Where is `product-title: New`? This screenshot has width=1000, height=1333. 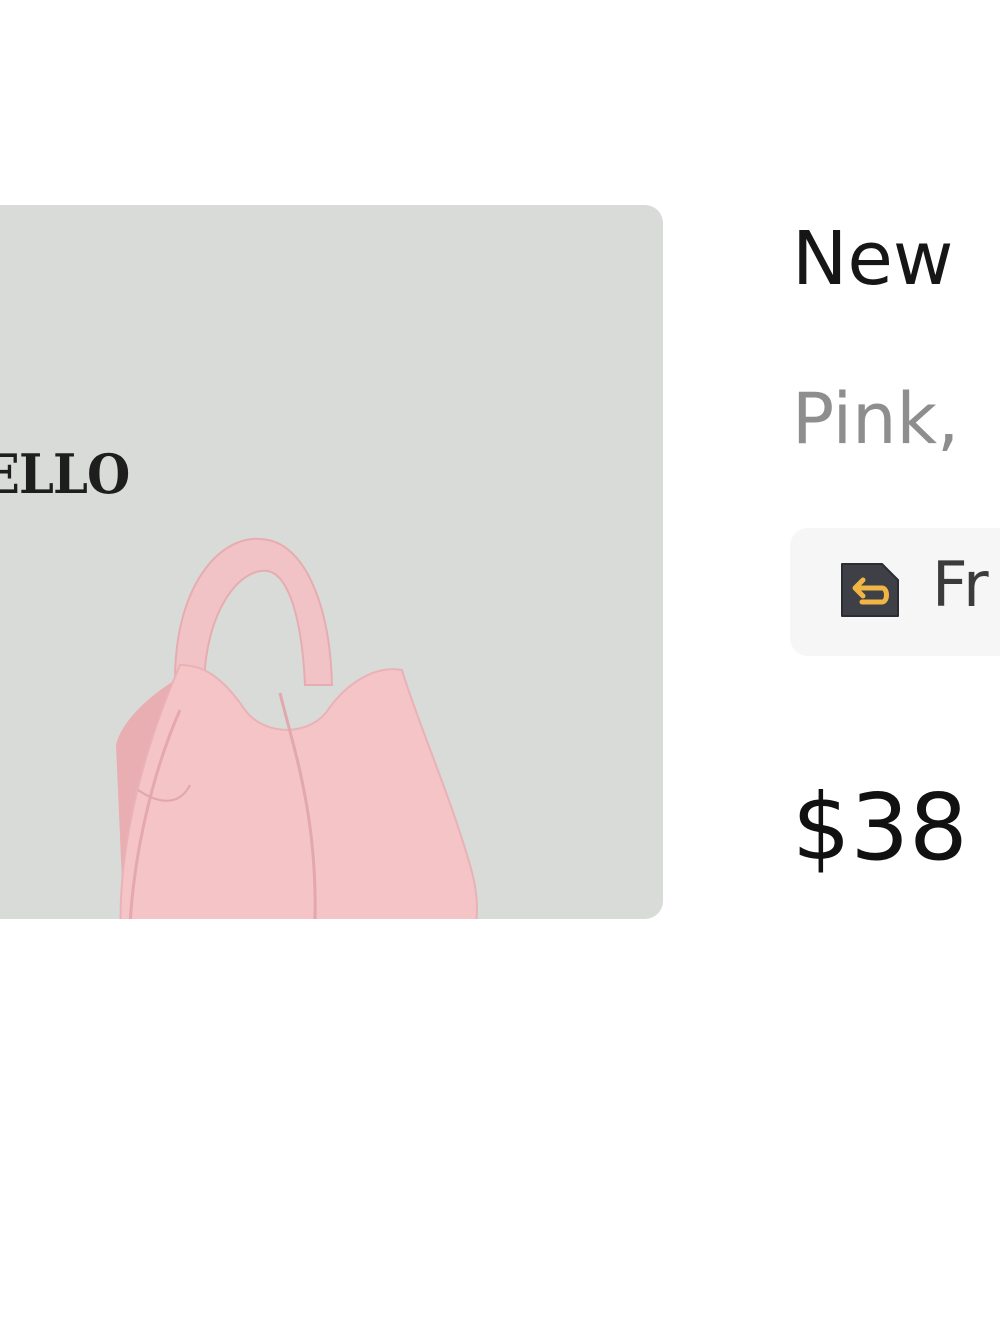 product-title: New is located at coordinates (872, 259).